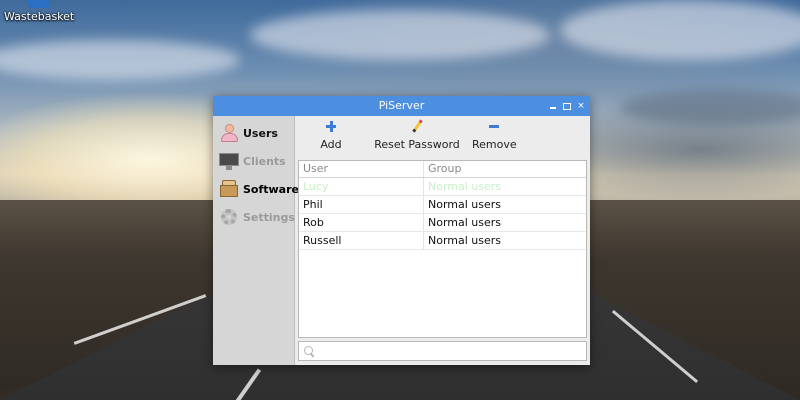 This screenshot has width=800, height=400. I want to click on search-icon, so click(309, 351).